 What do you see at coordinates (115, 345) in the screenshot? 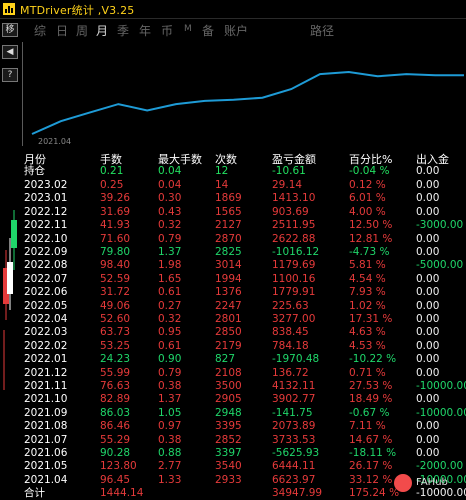
I see `row-lots: 53.25` at bounding box center [115, 345].